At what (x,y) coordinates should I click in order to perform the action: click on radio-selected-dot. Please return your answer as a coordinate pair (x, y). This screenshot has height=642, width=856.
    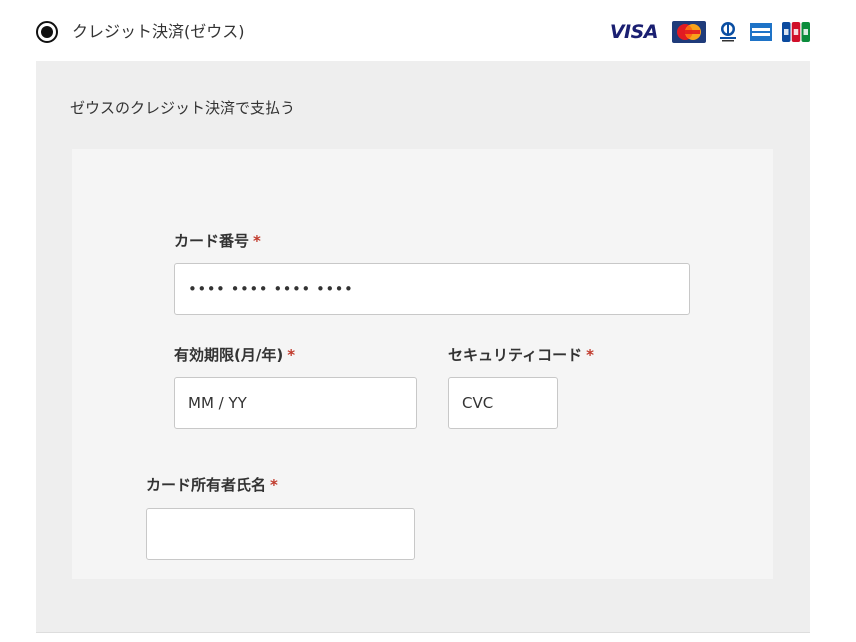
    Looking at the image, I should click on (47, 32).